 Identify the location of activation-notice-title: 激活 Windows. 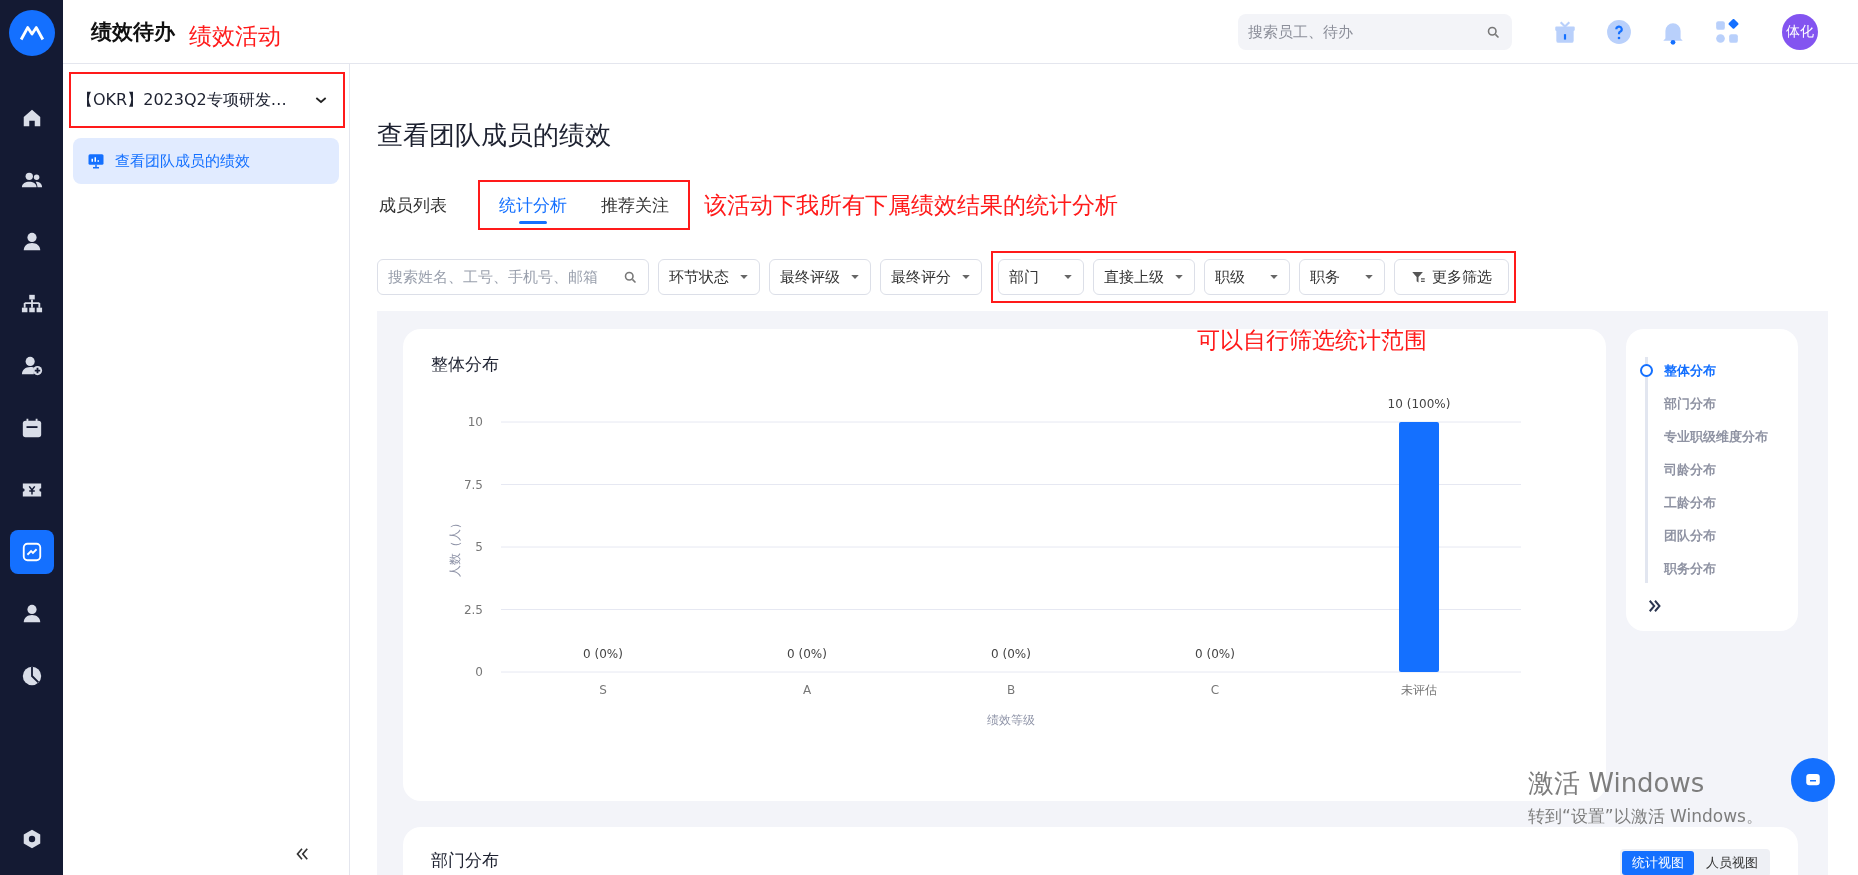
(1617, 783).